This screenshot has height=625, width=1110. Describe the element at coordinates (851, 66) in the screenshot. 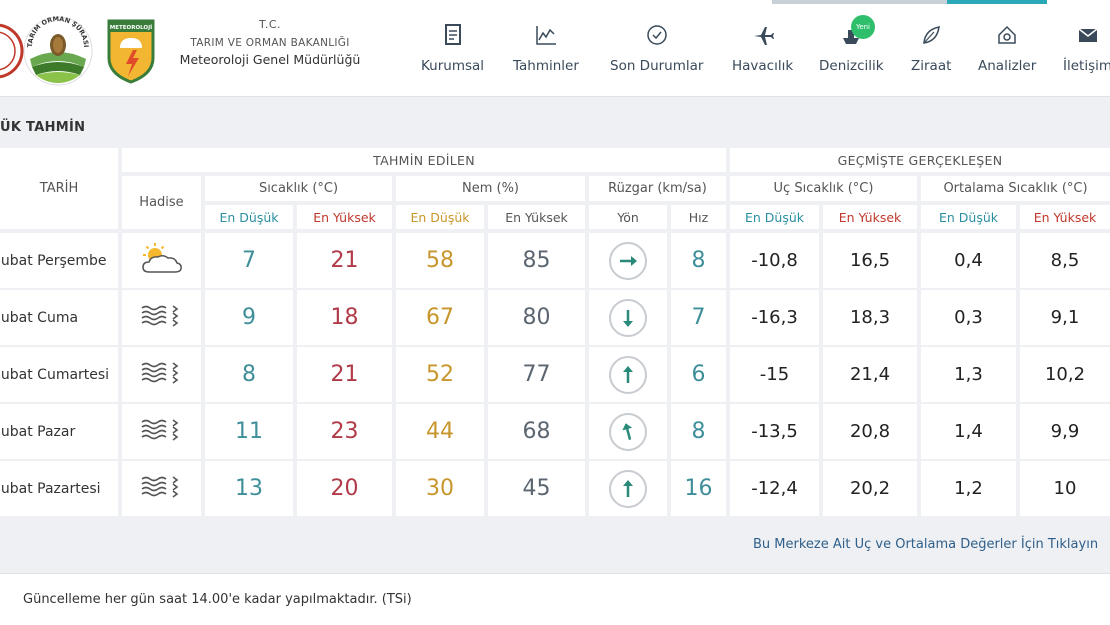

I see `nav-denizcilik-label: Denizcilik` at that location.